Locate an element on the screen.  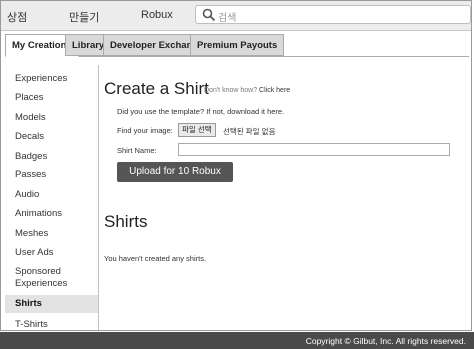
sidebar-item-animations: Animations is located at coordinates (51, 214).